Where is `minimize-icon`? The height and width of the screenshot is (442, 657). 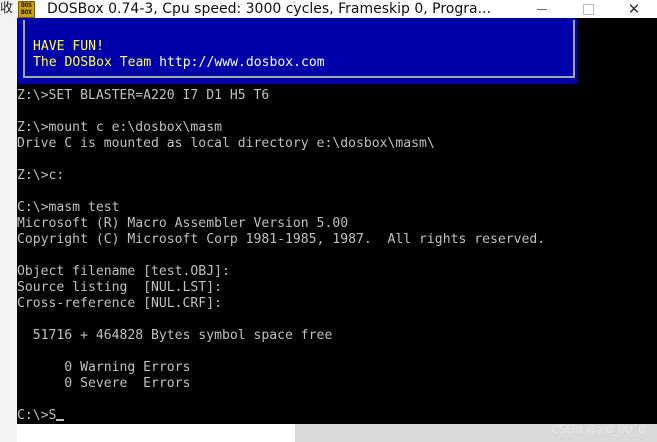 minimize-icon is located at coordinates (542, 9).